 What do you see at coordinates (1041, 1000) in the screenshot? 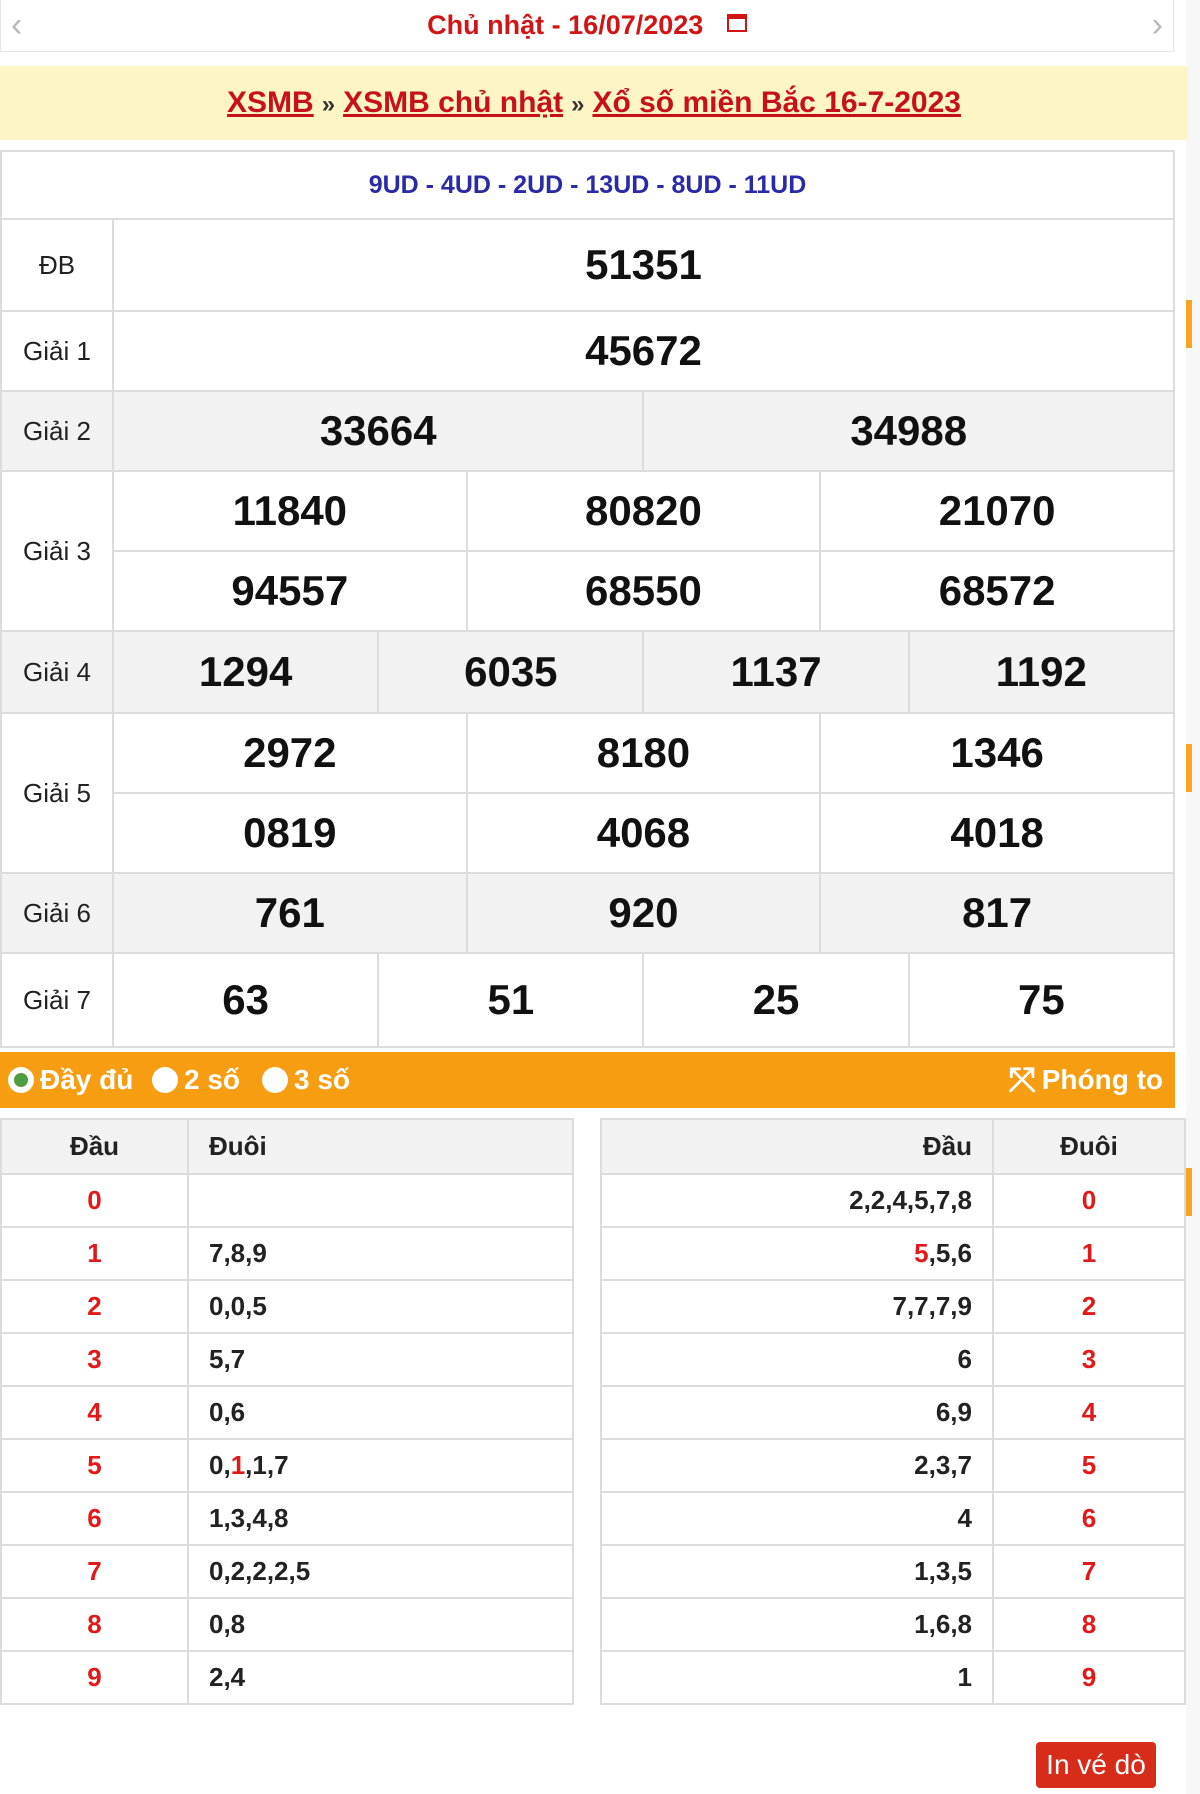
I see `prize-g7-value: 75` at bounding box center [1041, 1000].